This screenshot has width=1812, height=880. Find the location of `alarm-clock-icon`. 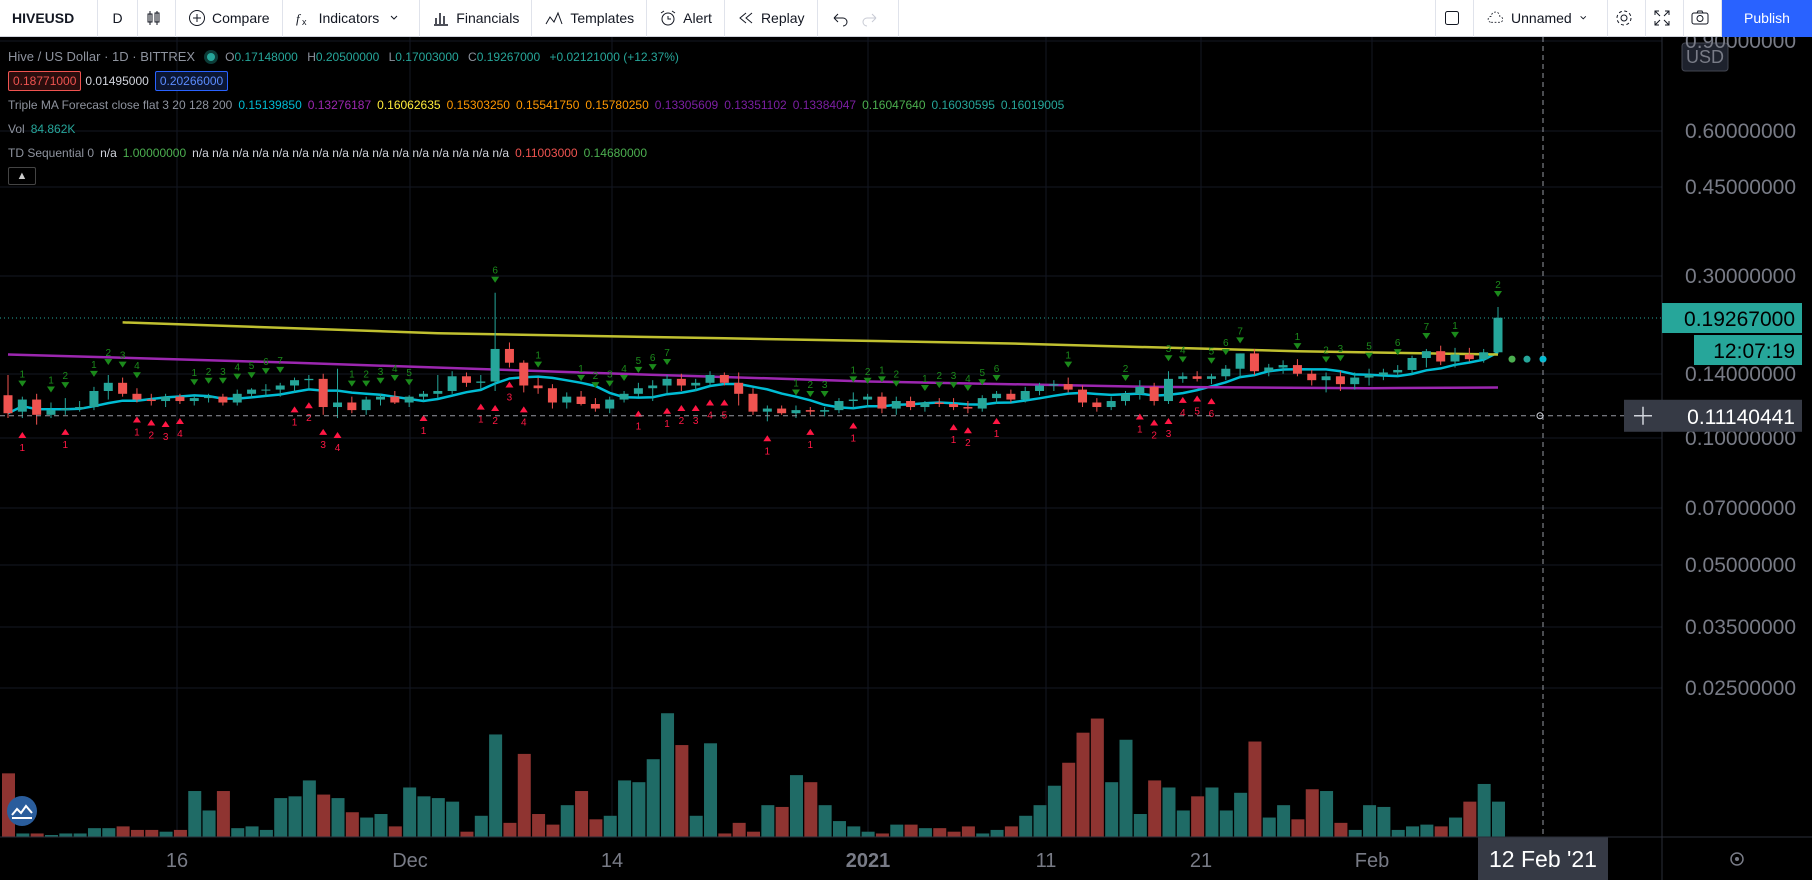

alarm-clock-icon is located at coordinates (668, 18).